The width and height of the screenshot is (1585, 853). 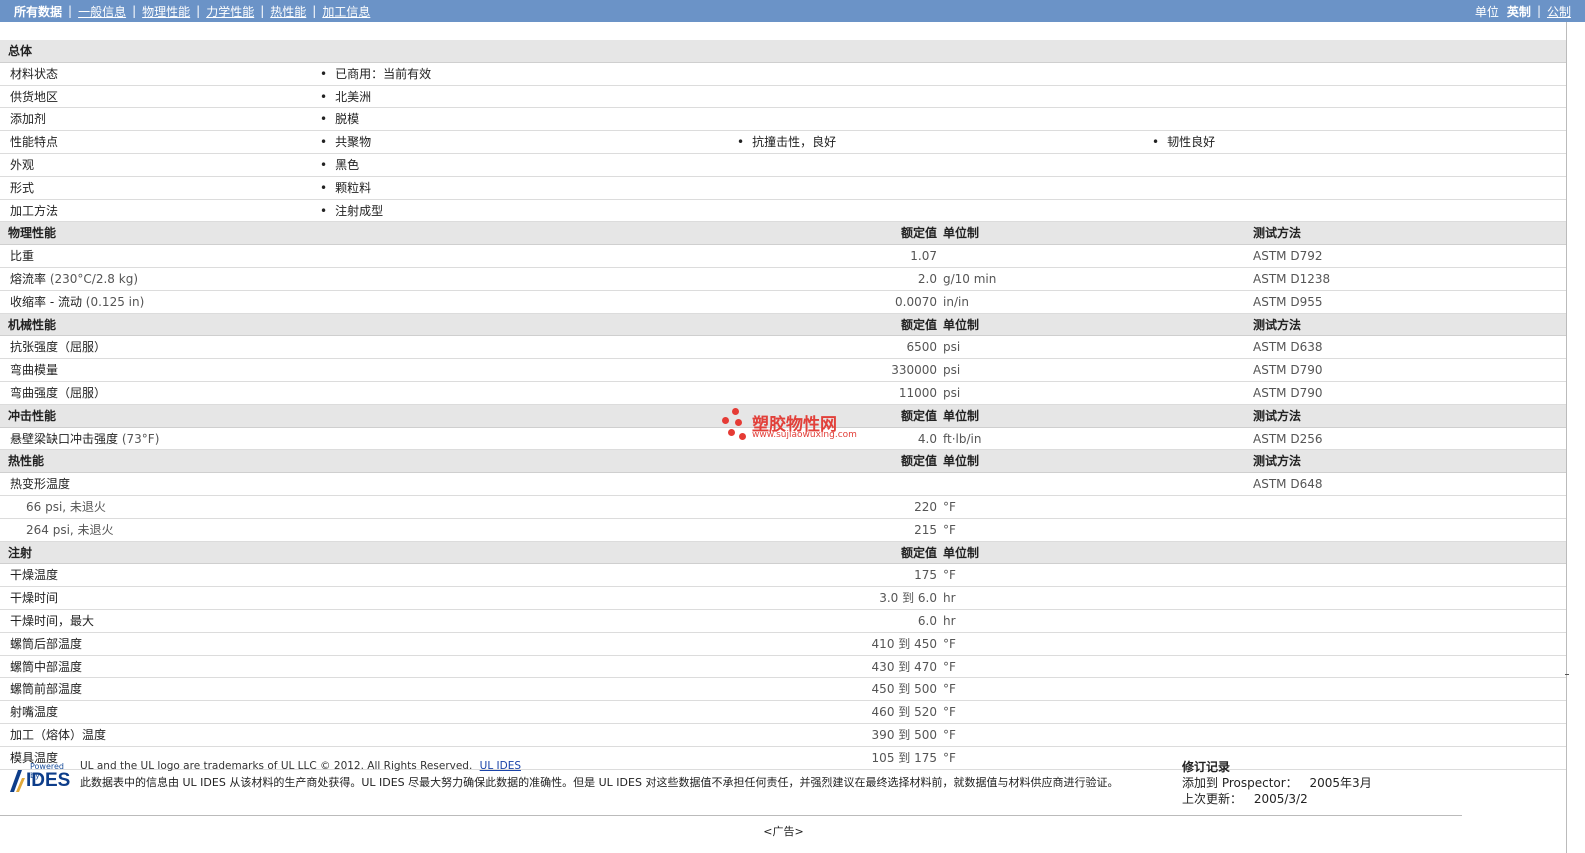 I want to click on row-method: ASTM D638, so click(x=1288, y=347).